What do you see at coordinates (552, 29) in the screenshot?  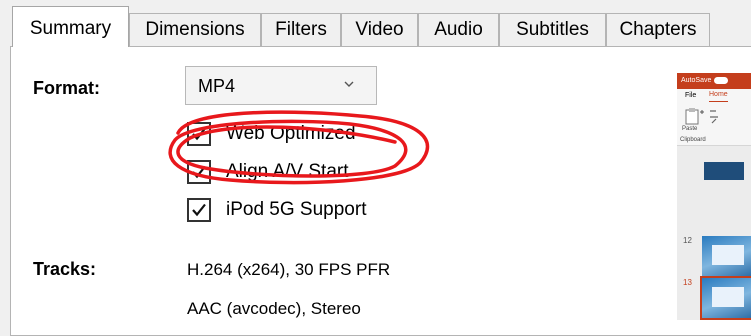 I see `tab-subtitles: Subtitles` at bounding box center [552, 29].